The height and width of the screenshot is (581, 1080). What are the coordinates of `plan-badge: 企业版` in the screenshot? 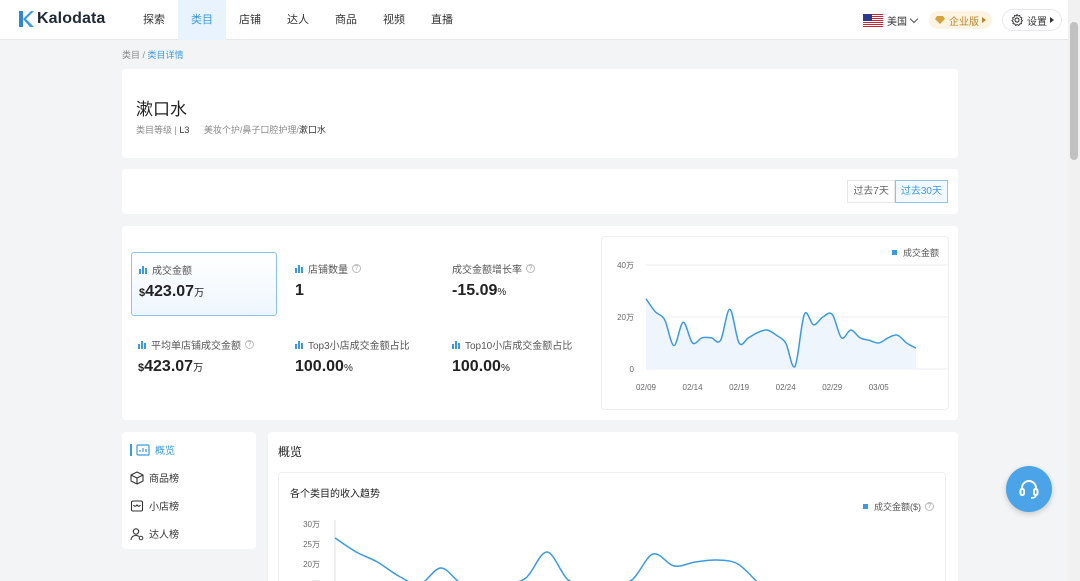 It's located at (960, 20).